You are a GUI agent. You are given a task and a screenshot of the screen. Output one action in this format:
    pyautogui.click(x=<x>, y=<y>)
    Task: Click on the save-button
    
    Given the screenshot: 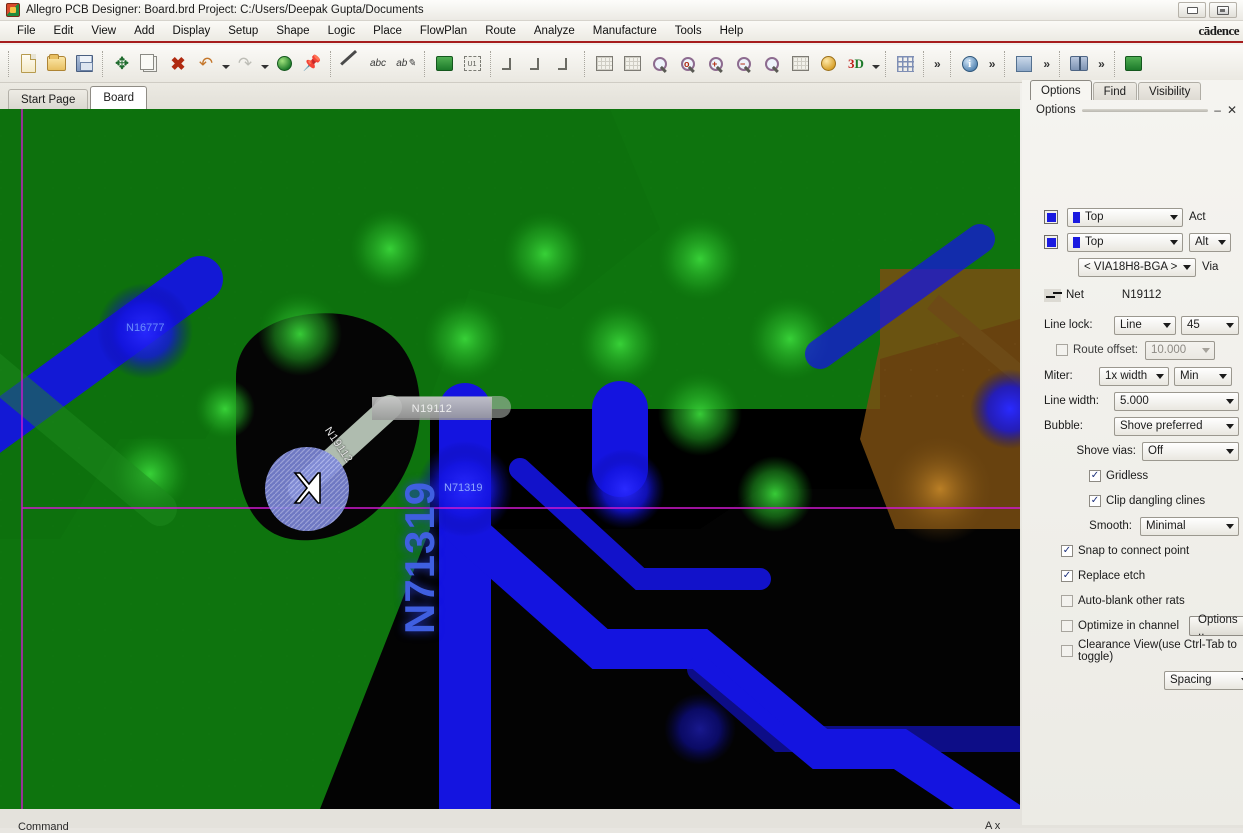 What is the action you would take?
    pyautogui.click(x=84, y=64)
    